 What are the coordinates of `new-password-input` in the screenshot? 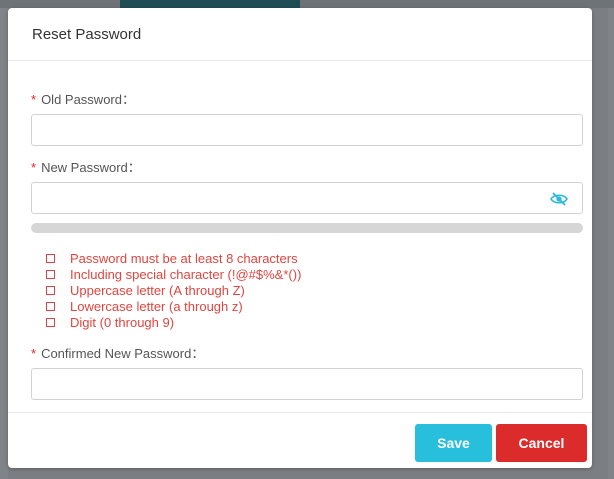 It's located at (307, 198).